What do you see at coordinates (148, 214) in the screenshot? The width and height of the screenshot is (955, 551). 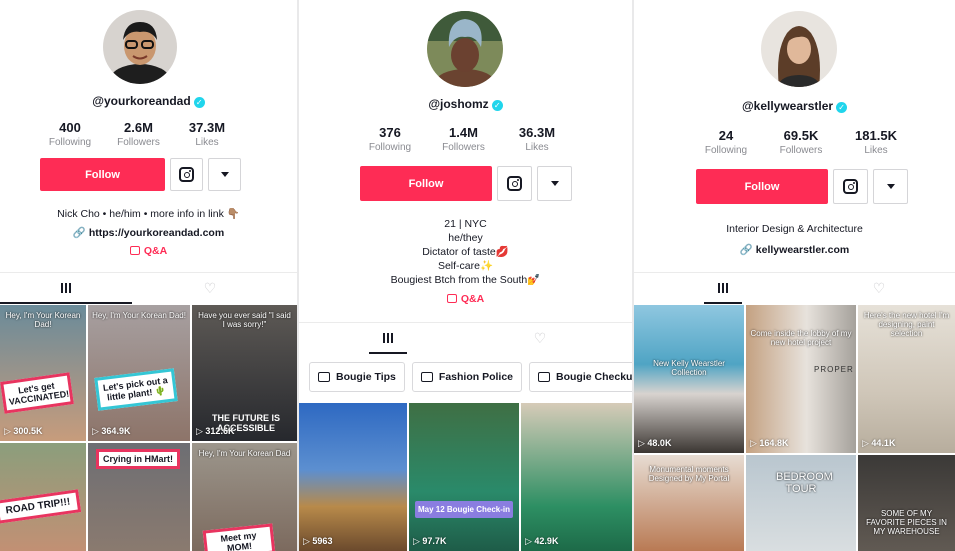 I see `profile-bio: Nick Cho • he/him • more info in link 👇🏽` at bounding box center [148, 214].